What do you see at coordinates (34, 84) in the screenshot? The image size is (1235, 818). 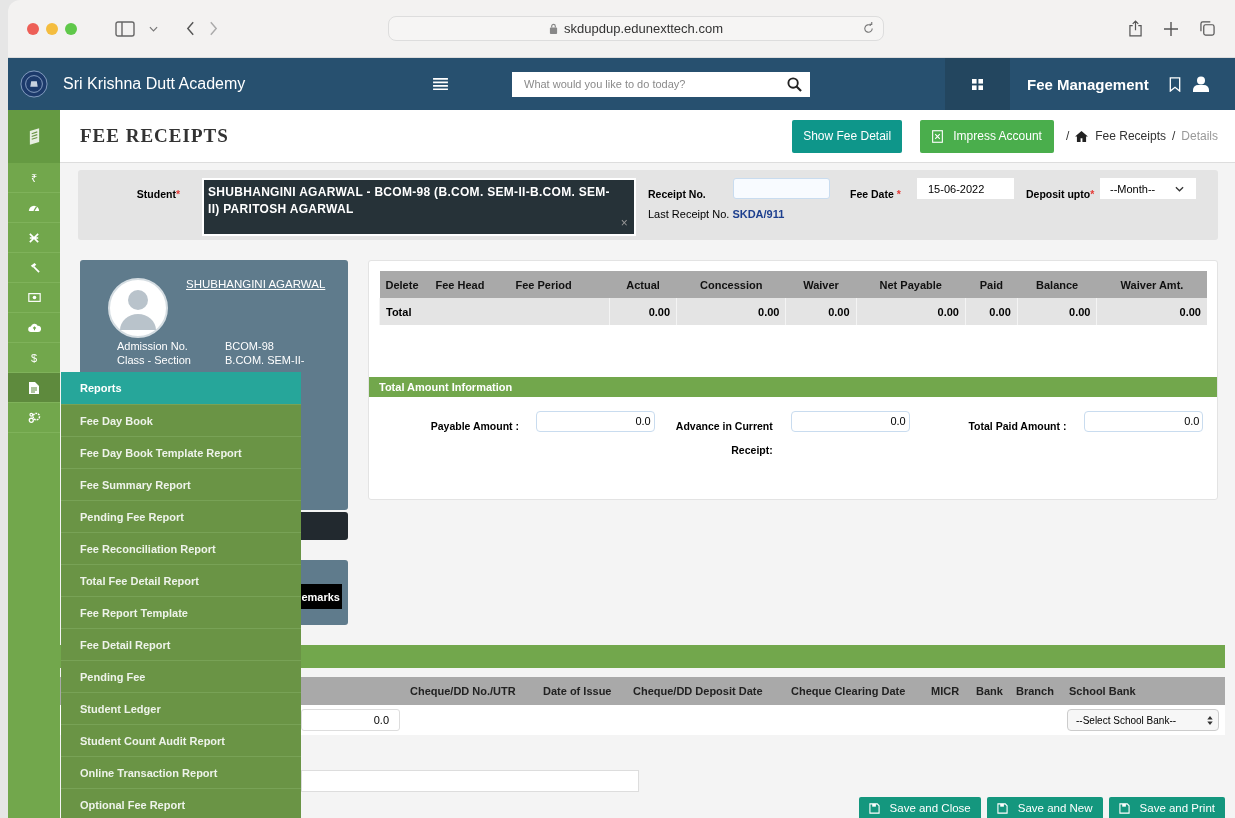 I see `school-logo-icon` at bounding box center [34, 84].